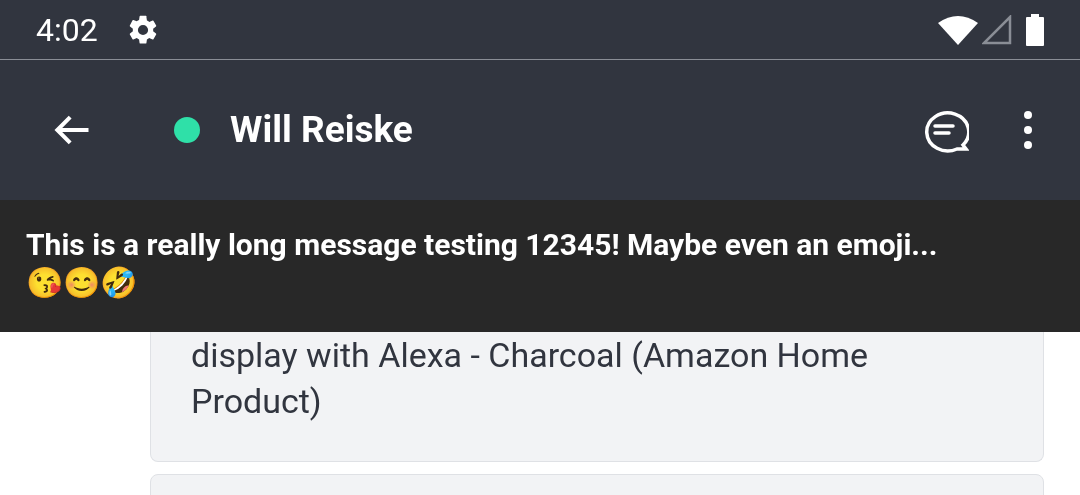  What do you see at coordinates (530, 378) in the screenshot?
I see `message-text: display with Alexa - Charcoal (Amazon Home Product)` at bounding box center [530, 378].